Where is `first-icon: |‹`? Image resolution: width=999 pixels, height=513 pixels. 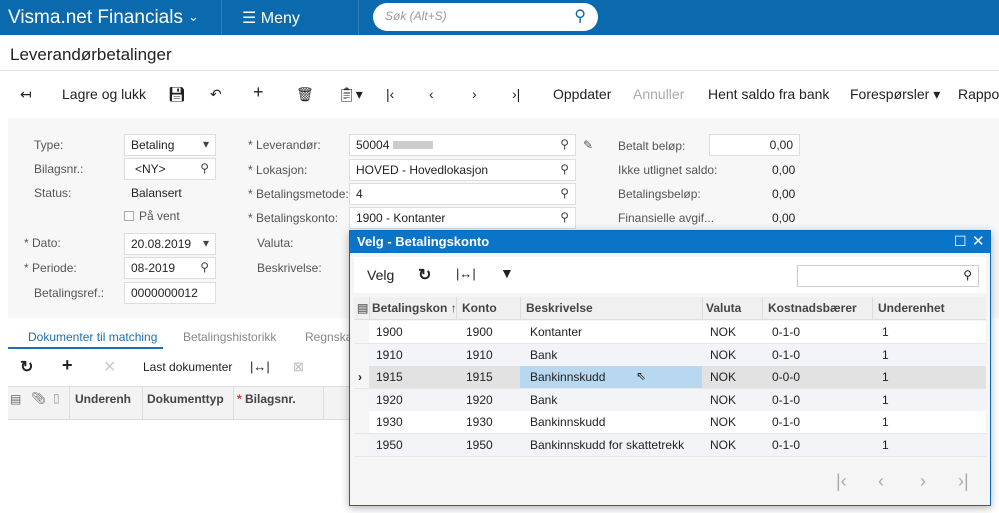 first-icon: |‹ is located at coordinates (390, 94).